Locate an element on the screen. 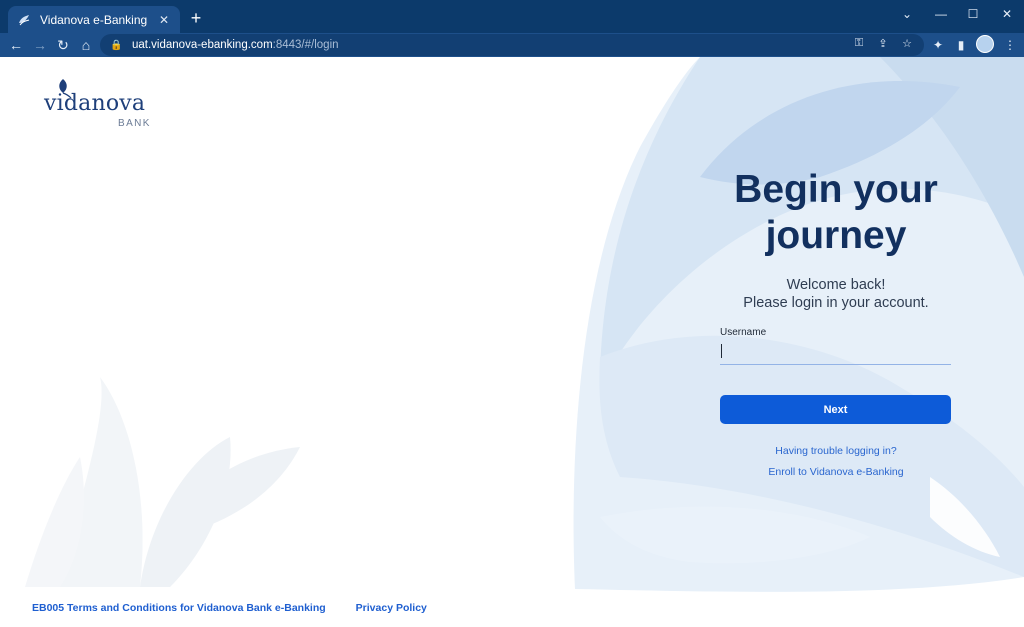 This screenshot has width=1024, height=627. tab-title: Vidanova e-Banking is located at coordinates (94, 19).